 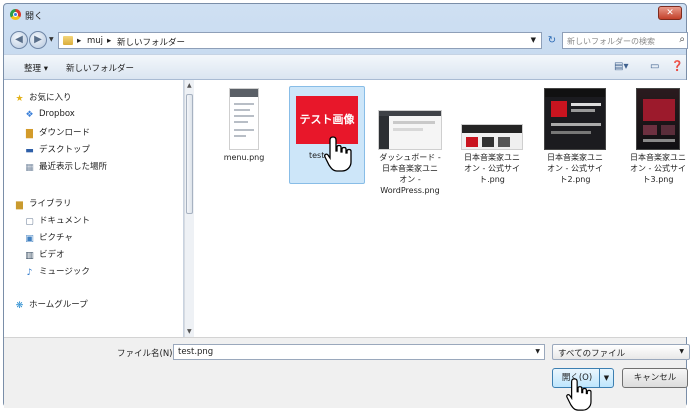 I want to click on preview-pane-icon: ▭, so click(x=654, y=66).